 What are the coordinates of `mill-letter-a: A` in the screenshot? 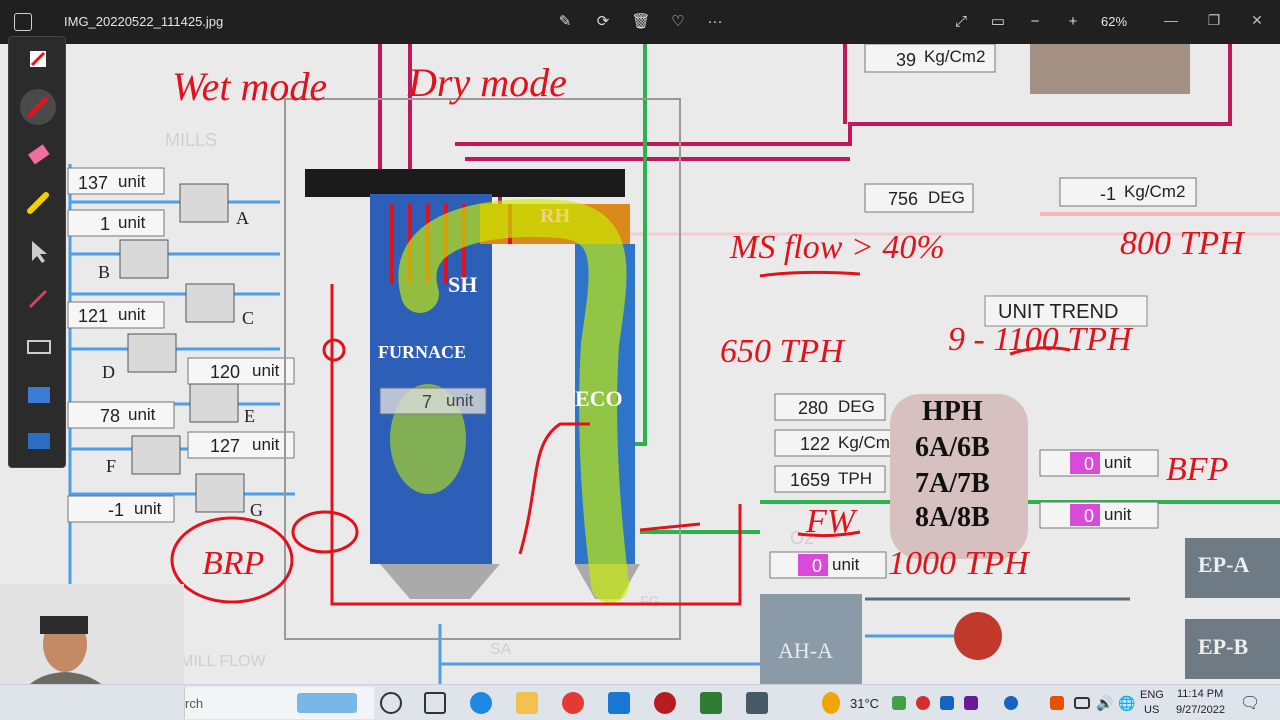 It's located at (242, 218).